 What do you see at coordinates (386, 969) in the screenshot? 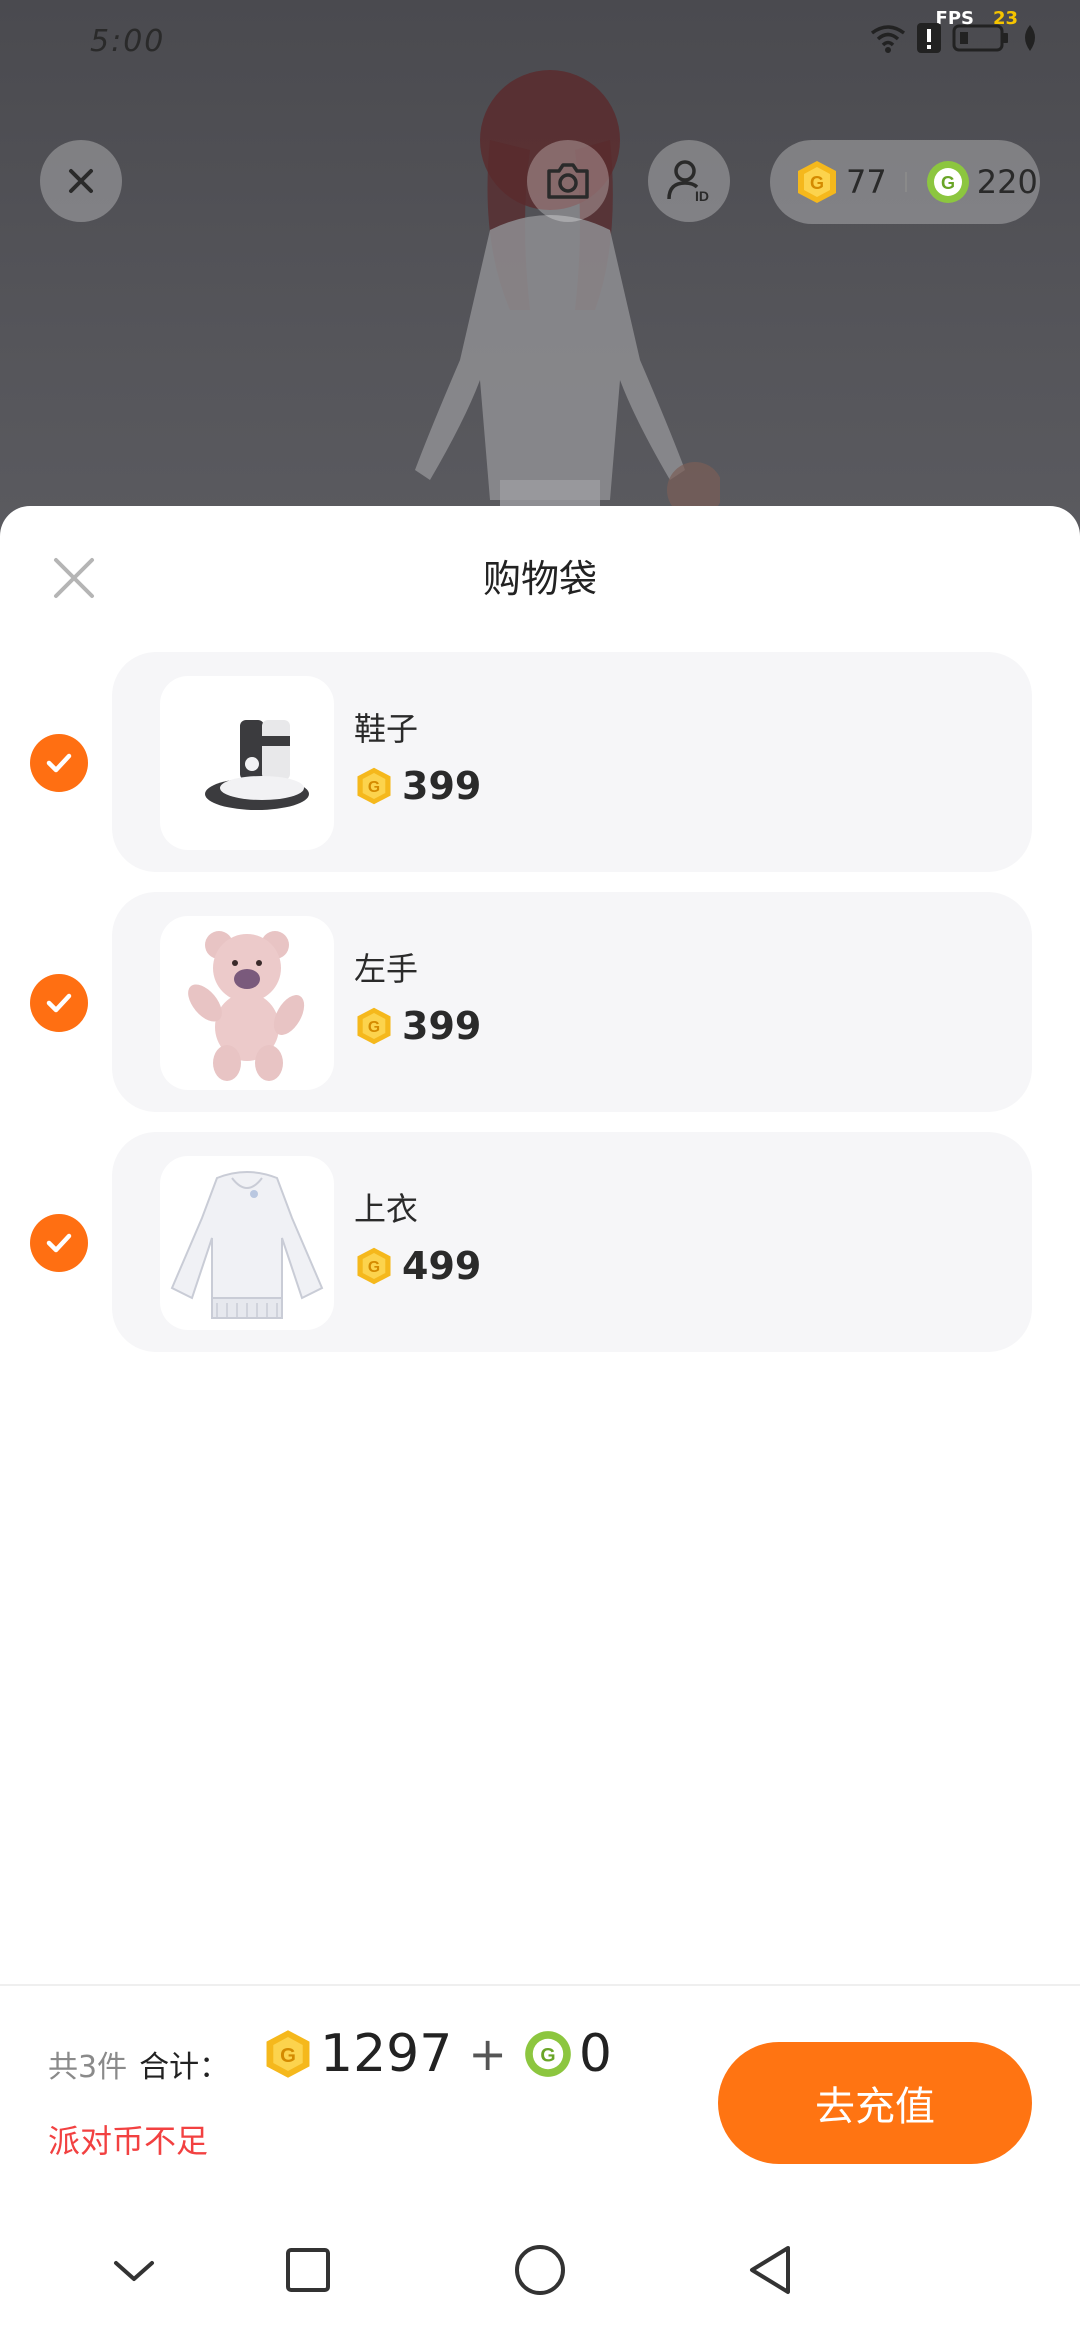
I see `item-name: 左手` at bounding box center [386, 969].